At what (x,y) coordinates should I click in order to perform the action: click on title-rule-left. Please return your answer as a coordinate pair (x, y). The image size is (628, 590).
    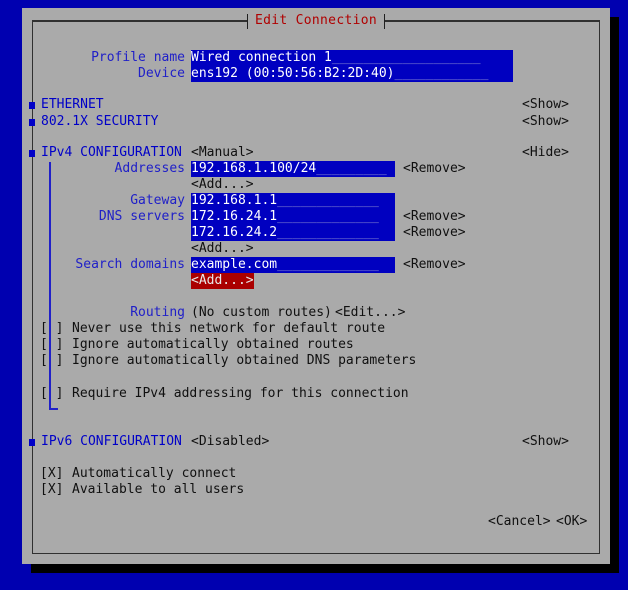
    Looking at the image, I should click on (140, 21).